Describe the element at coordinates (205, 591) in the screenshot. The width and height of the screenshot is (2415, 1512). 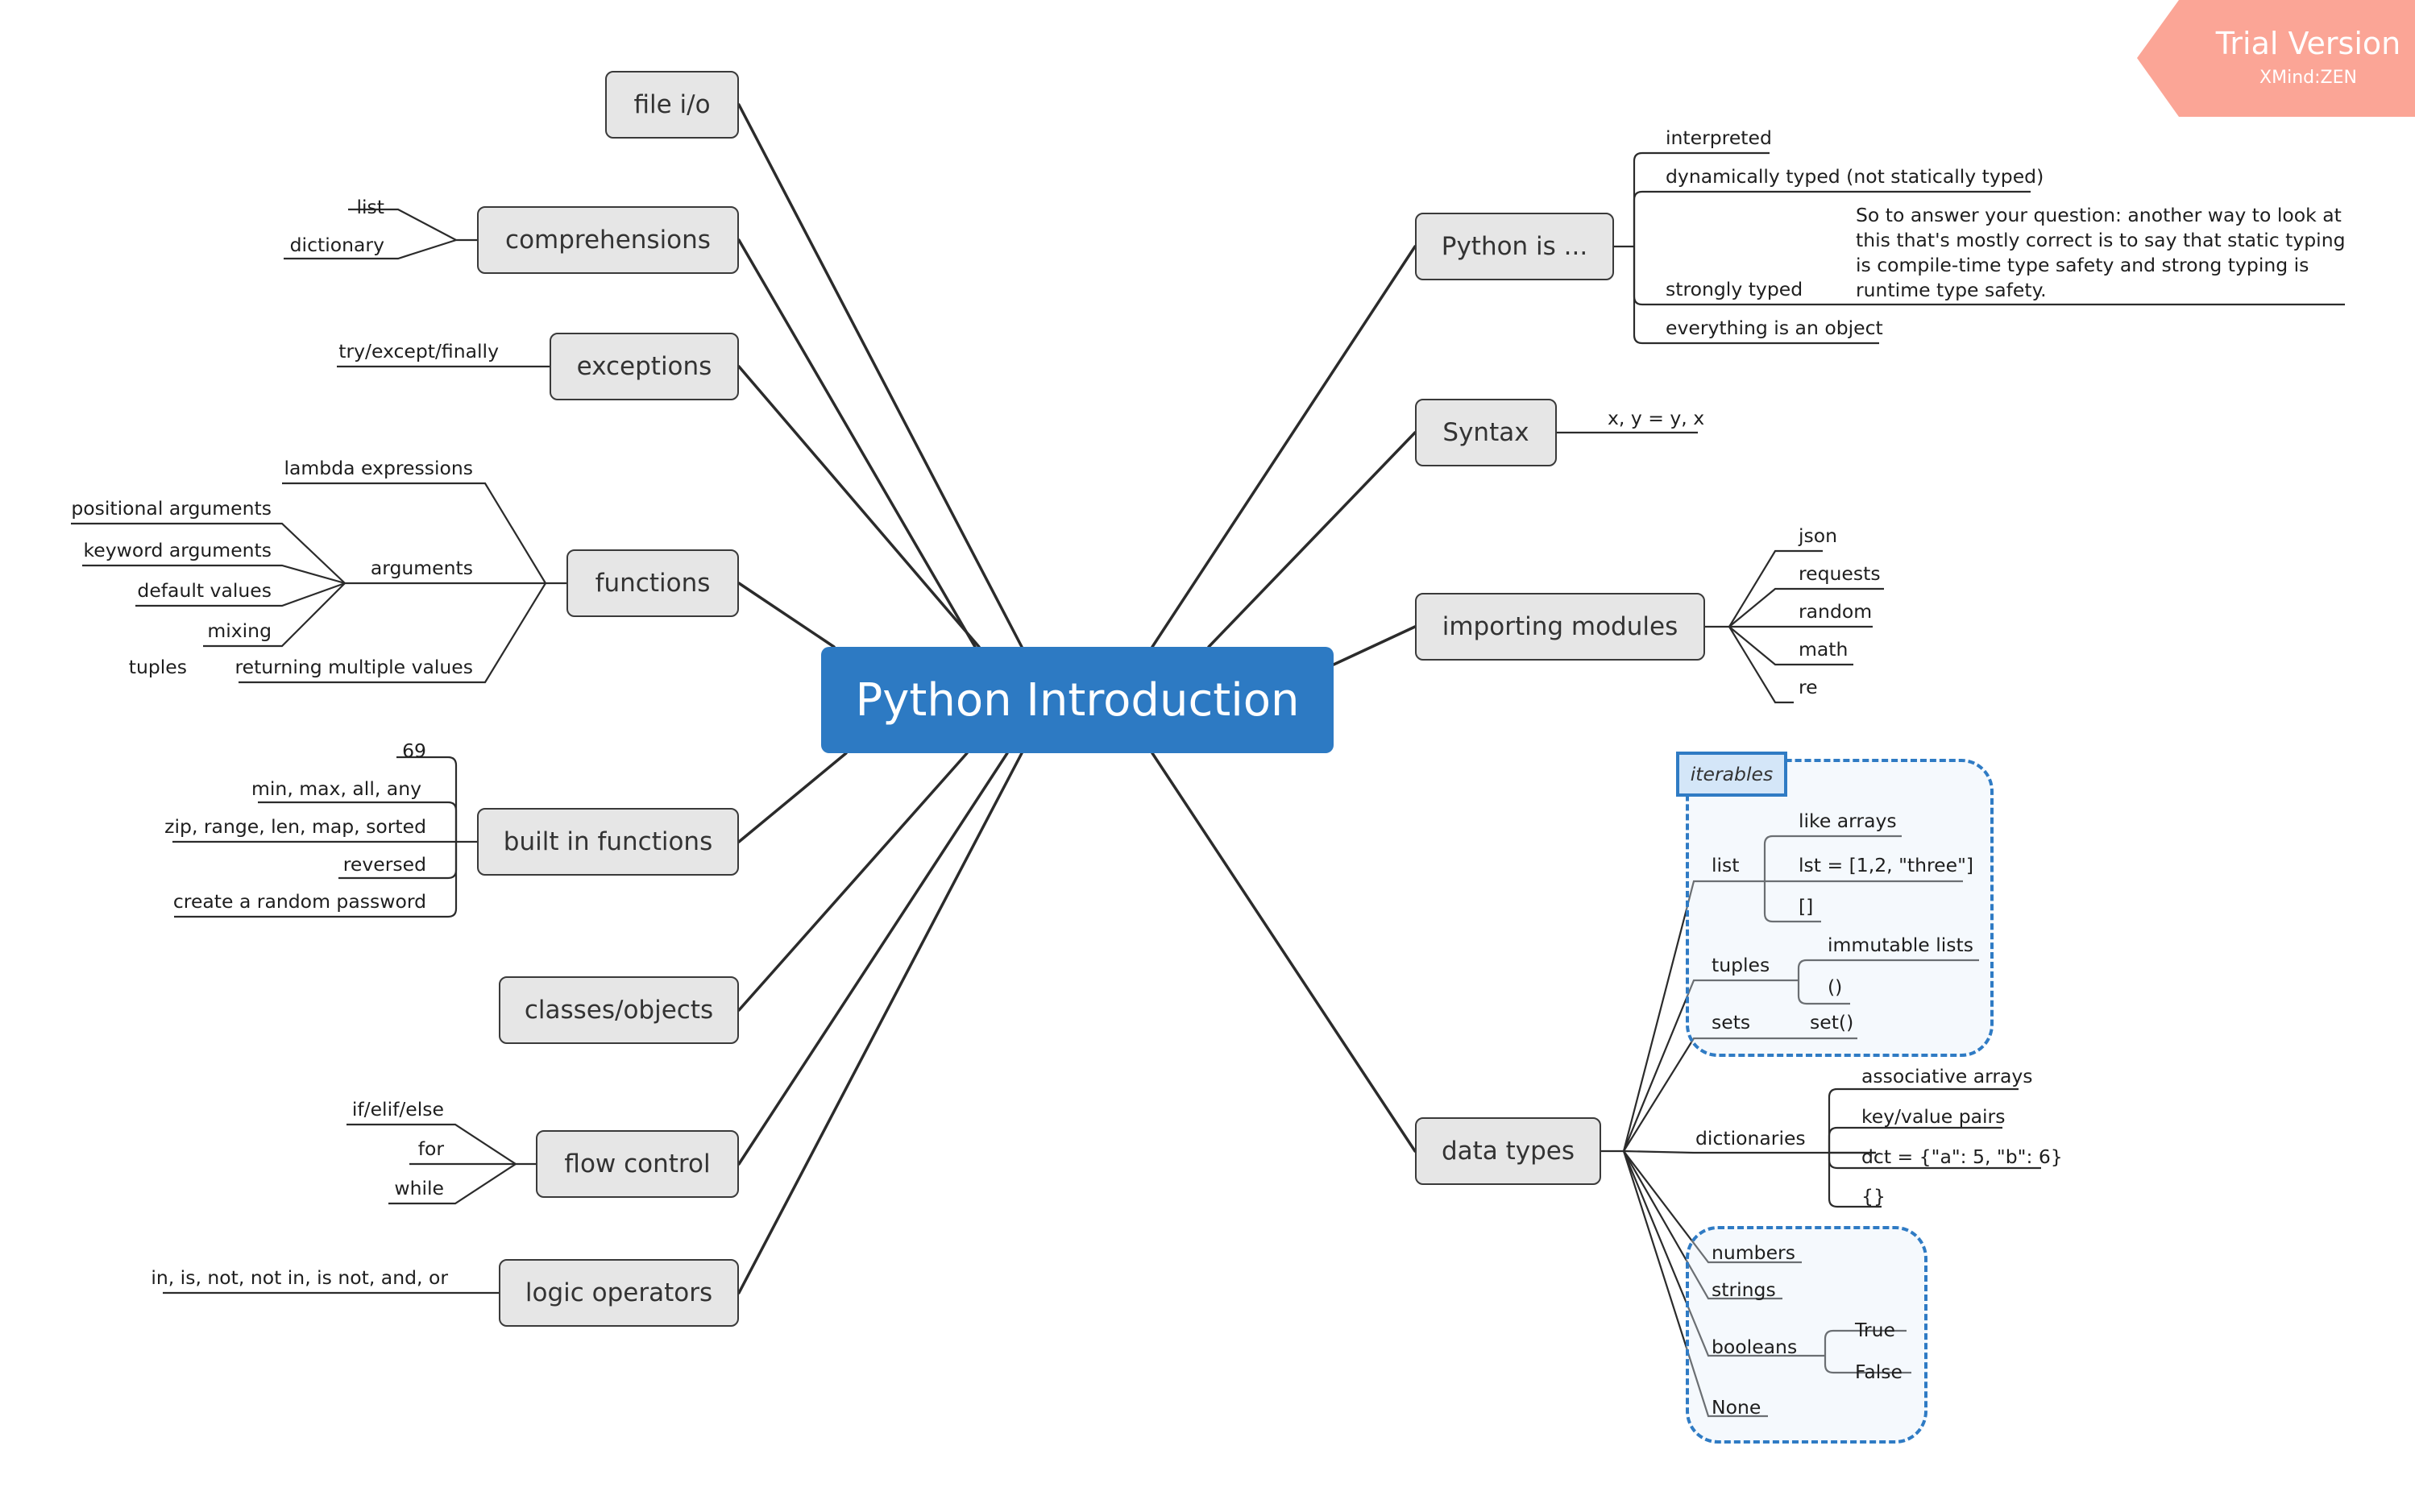
I see `leaf-default: default values` at that location.